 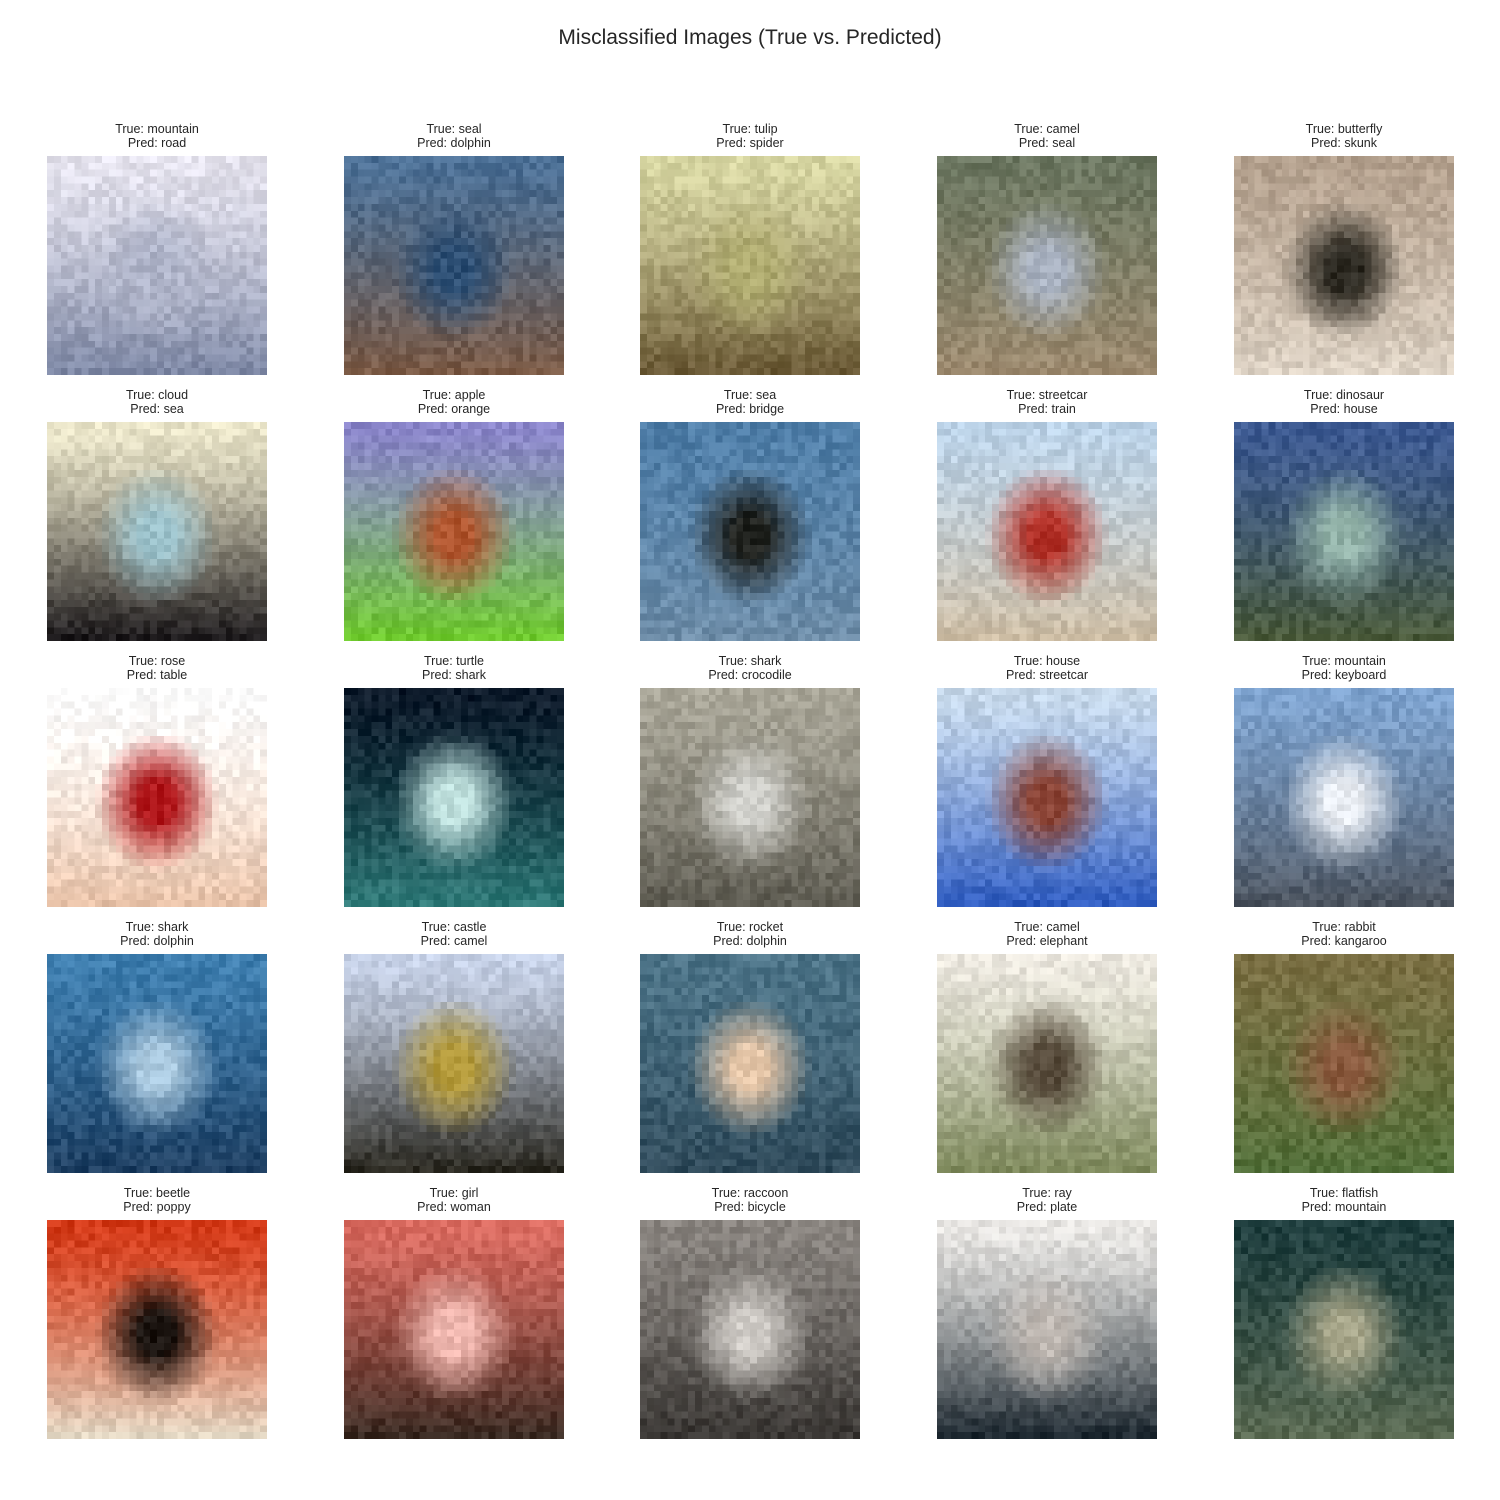 I want to click on predicted-label: Pred: kangaroo, so click(x=1337, y=941).